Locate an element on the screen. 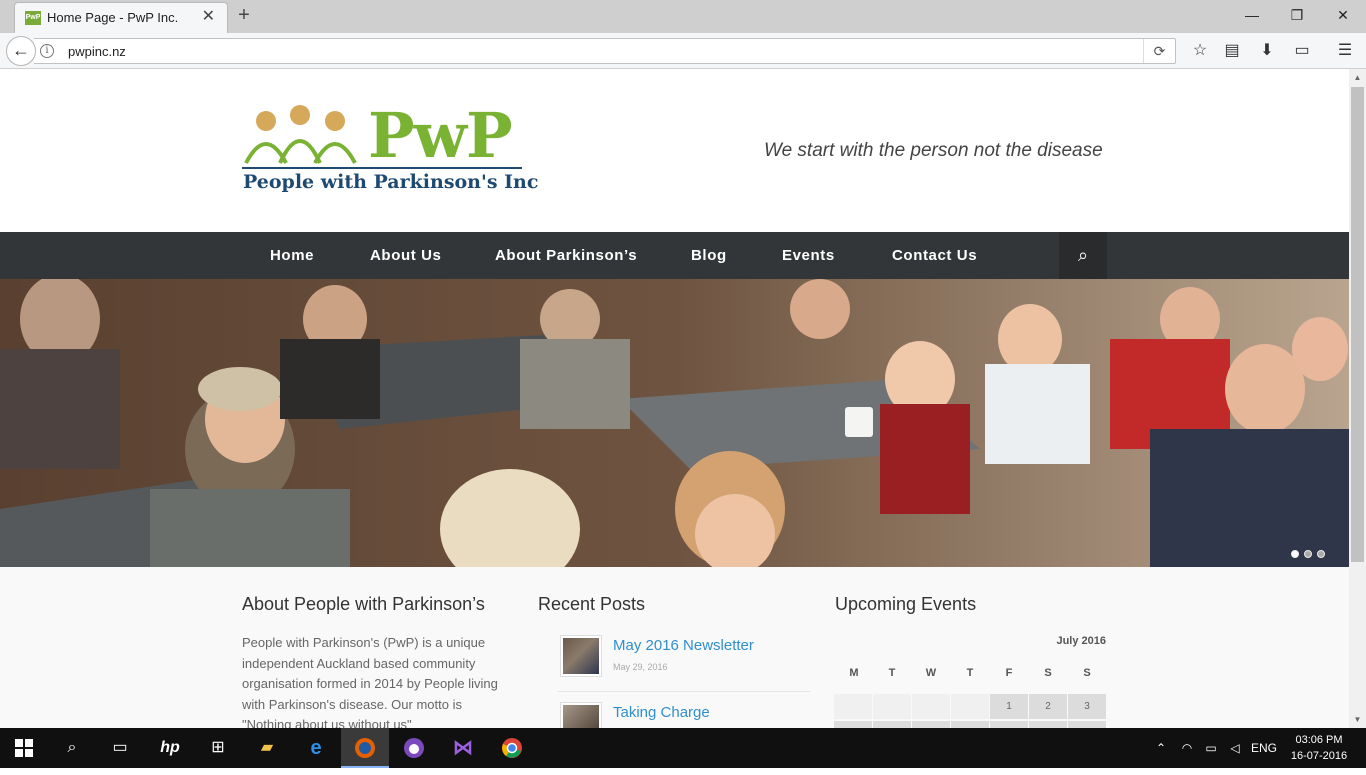 The height and width of the screenshot is (775, 1366). calendar-weekday: W is located at coordinates (931, 673).